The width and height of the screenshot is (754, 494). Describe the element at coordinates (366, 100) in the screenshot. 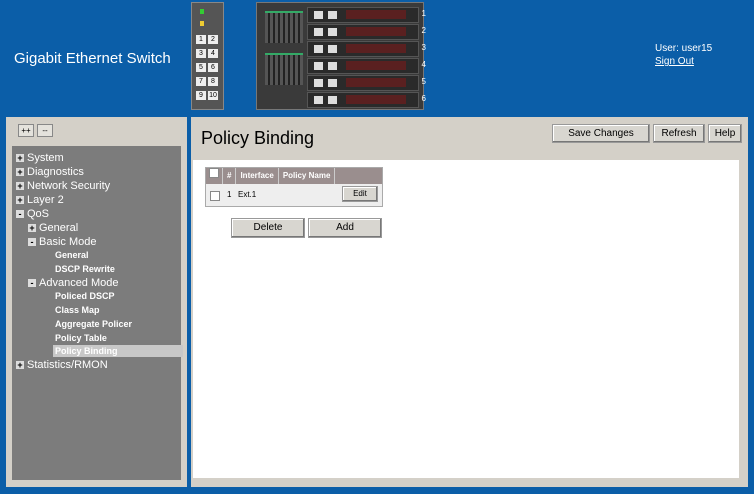

I see `blade-slot: 6` at that location.